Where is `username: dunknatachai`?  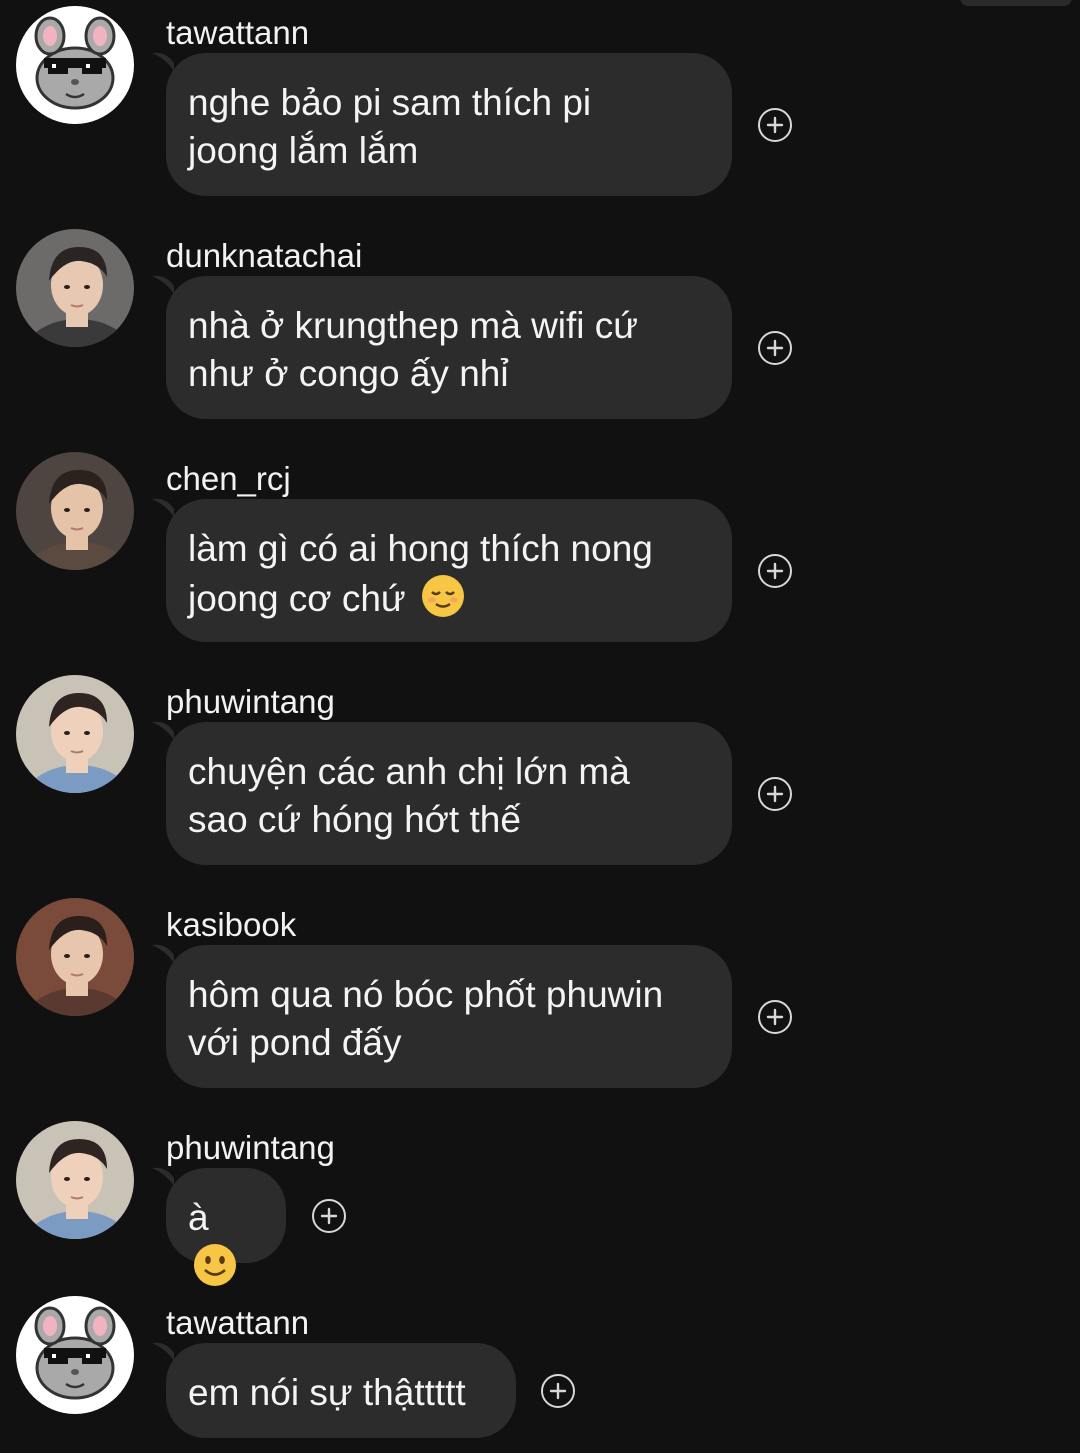 username: dunknatachai is located at coordinates (264, 255).